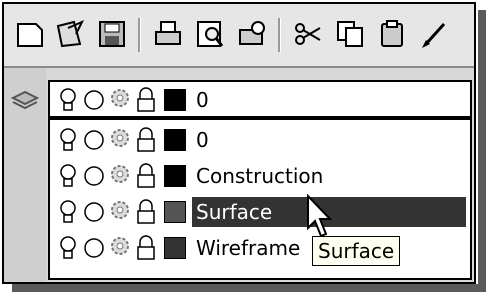 Image resolution: width=489 pixels, height=296 pixels. What do you see at coordinates (261, 212) in the screenshot?
I see `layer-list-item-selected: Surface` at bounding box center [261, 212].